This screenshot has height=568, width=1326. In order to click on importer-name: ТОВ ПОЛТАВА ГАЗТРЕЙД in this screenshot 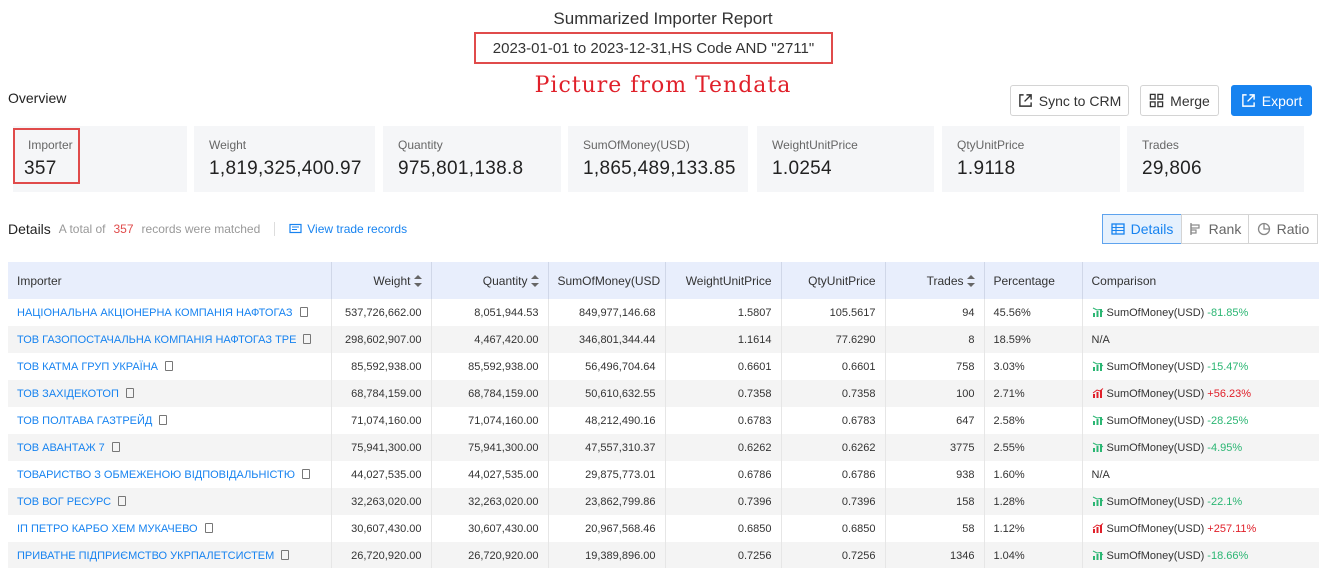, I will do `click(85, 420)`.